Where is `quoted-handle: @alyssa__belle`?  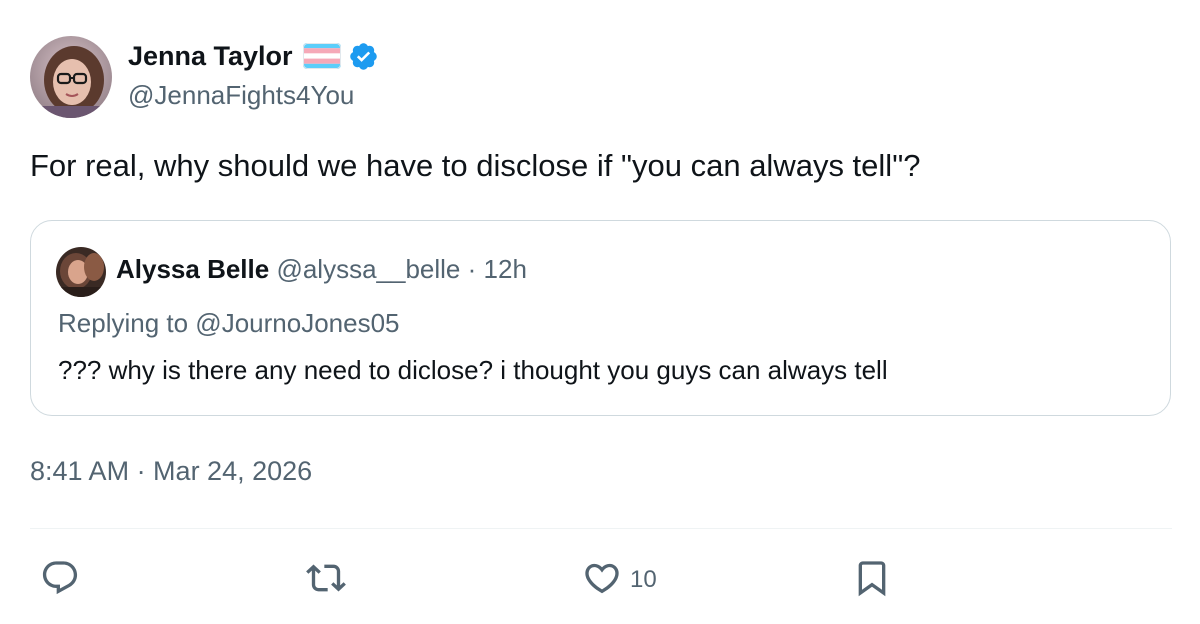 quoted-handle: @alyssa__belle is located at coordinates (368, 269).